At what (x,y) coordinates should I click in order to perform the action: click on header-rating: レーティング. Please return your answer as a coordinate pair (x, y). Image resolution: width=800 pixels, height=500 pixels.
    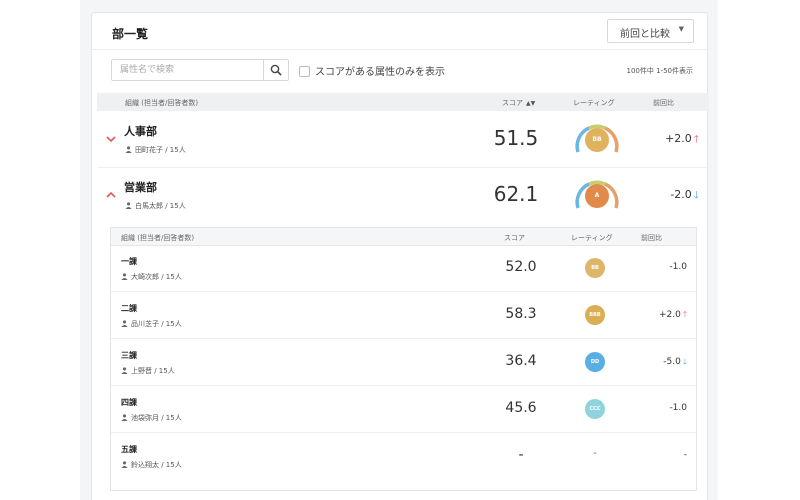
    Looking at the image, I should click on (594, 103).